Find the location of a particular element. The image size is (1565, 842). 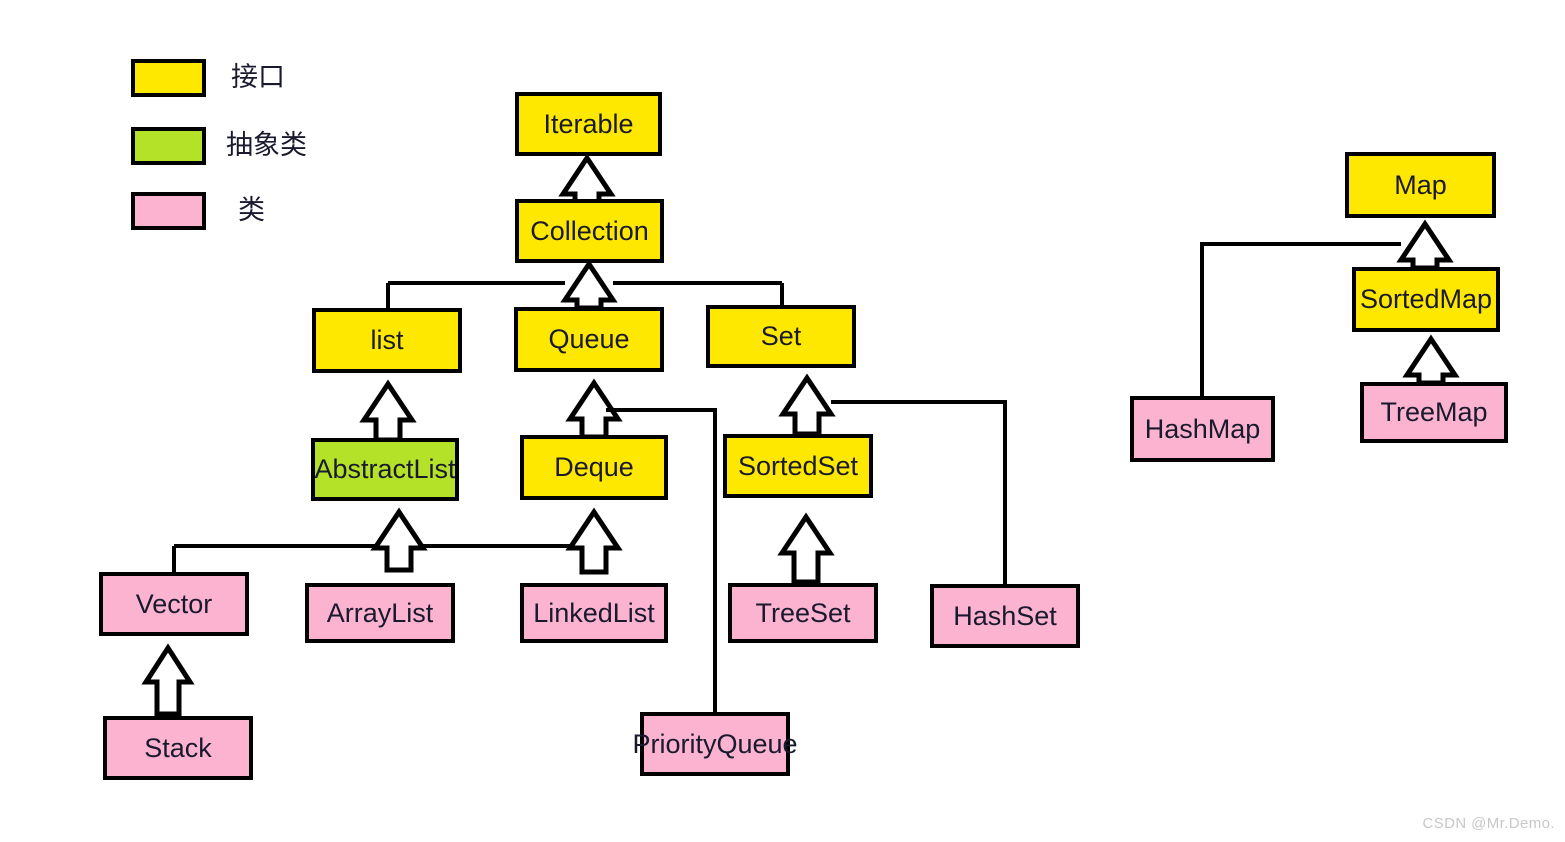

arrow-linkedlist-to-deque is located at coordinates (594, 541).